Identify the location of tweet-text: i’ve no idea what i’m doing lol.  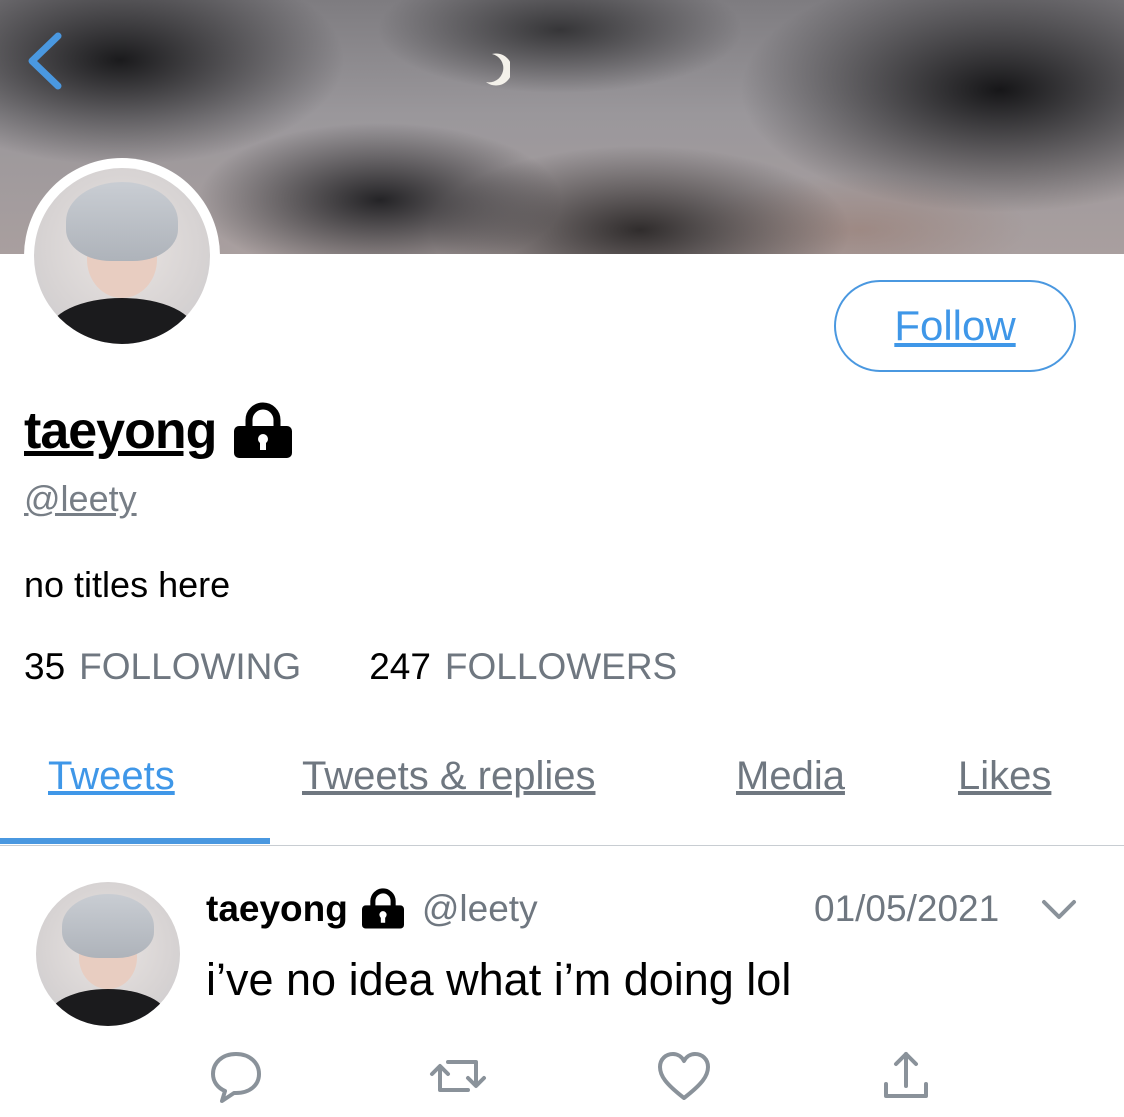
(499, 979).